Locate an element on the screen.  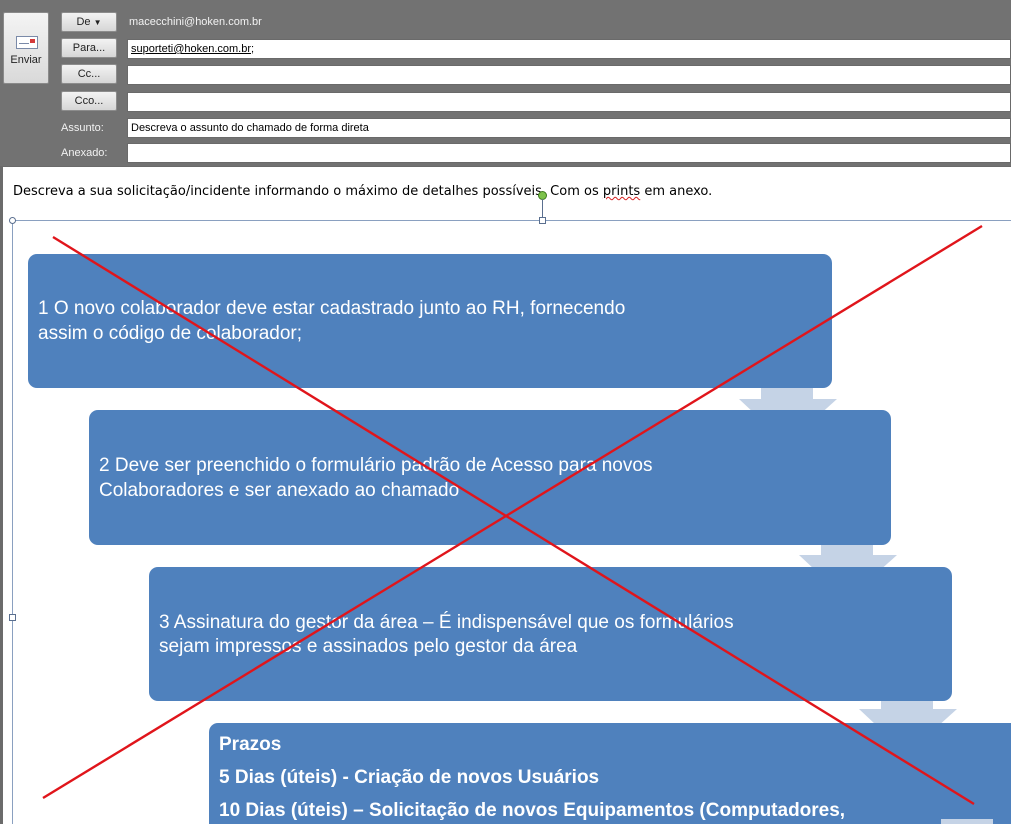
attachment-field is located at coordinates (569, 153).